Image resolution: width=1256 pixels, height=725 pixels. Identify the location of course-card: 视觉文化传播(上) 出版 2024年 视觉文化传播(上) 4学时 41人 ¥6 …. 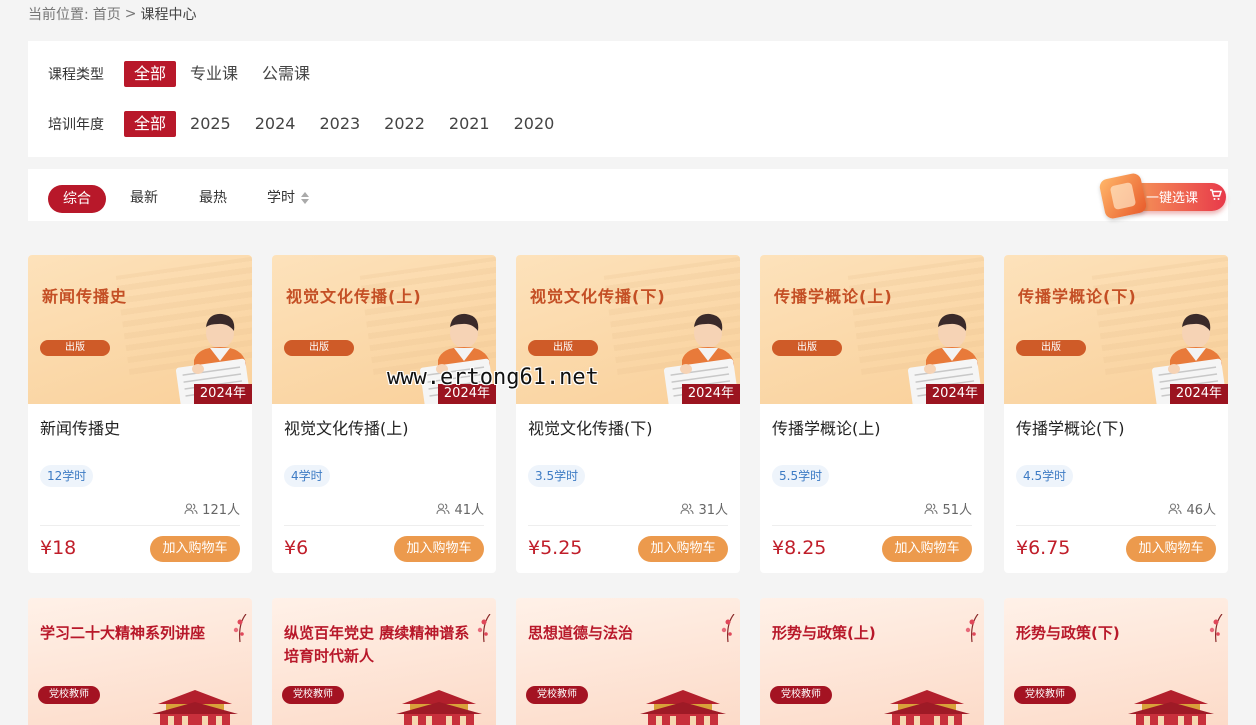
(384, 414).